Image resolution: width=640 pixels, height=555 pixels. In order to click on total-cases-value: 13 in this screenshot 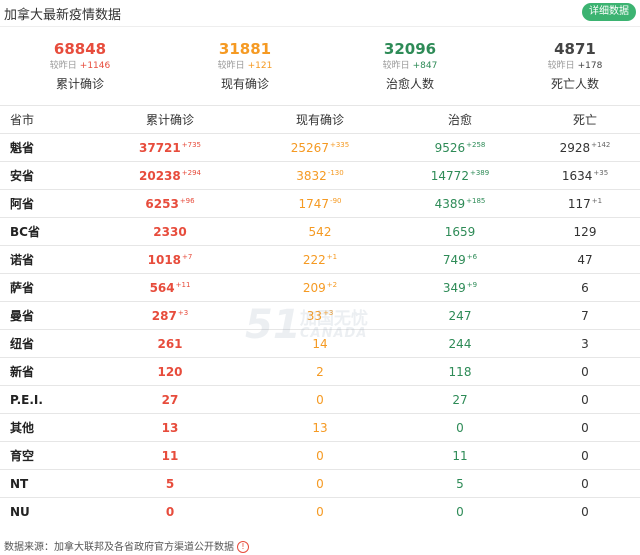, I will do `click(170, 428)`.